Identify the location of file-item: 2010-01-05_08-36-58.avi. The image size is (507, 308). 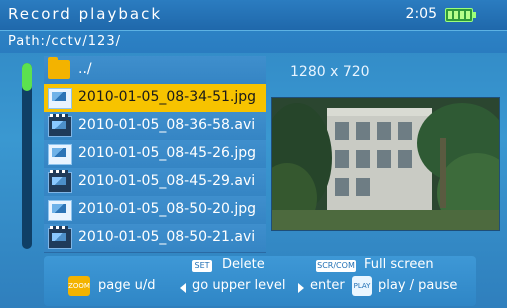
(155, 126).